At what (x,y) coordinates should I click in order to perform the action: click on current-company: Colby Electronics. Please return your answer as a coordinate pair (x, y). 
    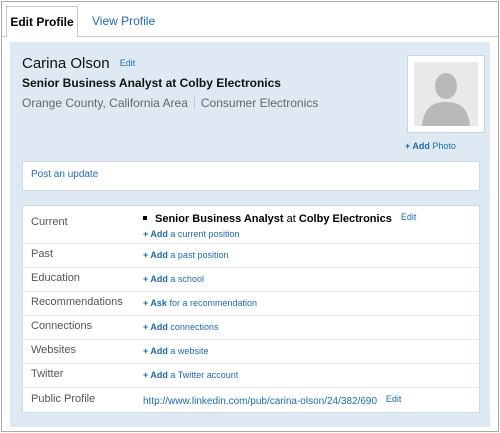
    Looking at the image, I should click on (345, 219).